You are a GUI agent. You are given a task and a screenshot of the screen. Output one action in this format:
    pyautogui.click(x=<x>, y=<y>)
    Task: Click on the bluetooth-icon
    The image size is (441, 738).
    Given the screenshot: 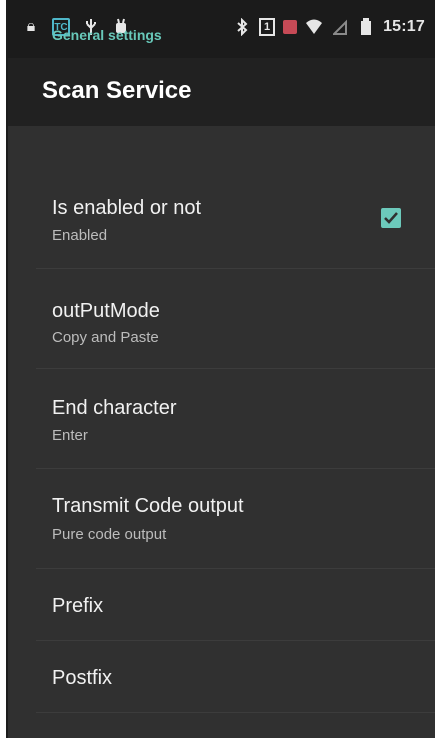 What is the action you would take?
    pyautogui.click(x=242, y=27)
    